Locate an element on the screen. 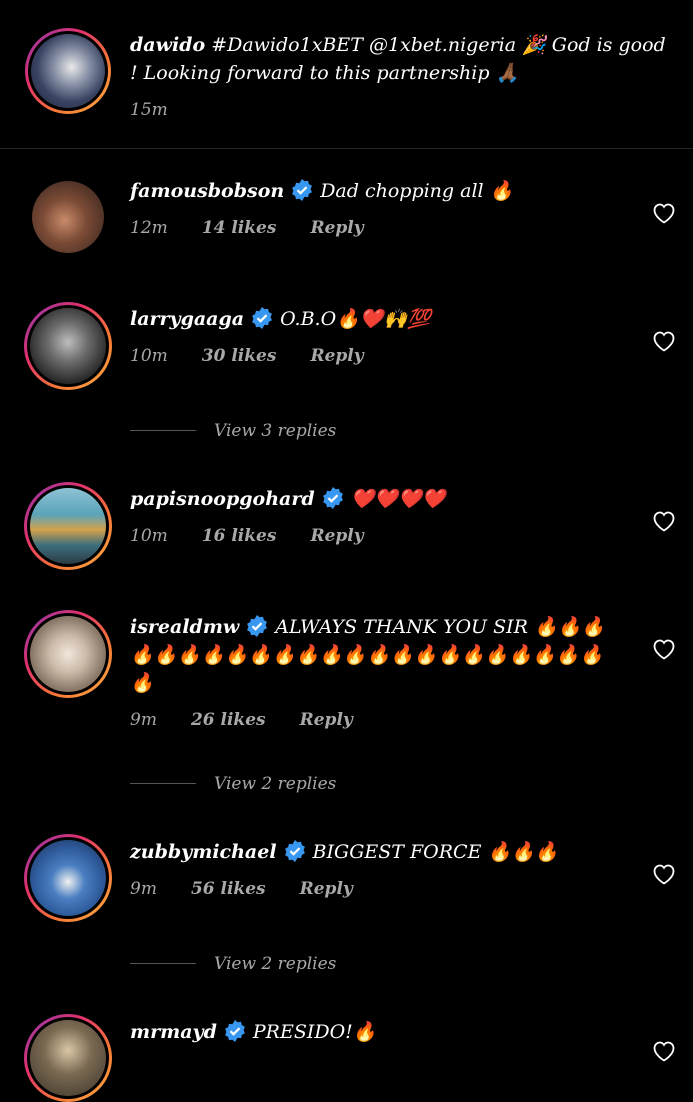  timestamp: 15m is located at coordinates (149, 110).